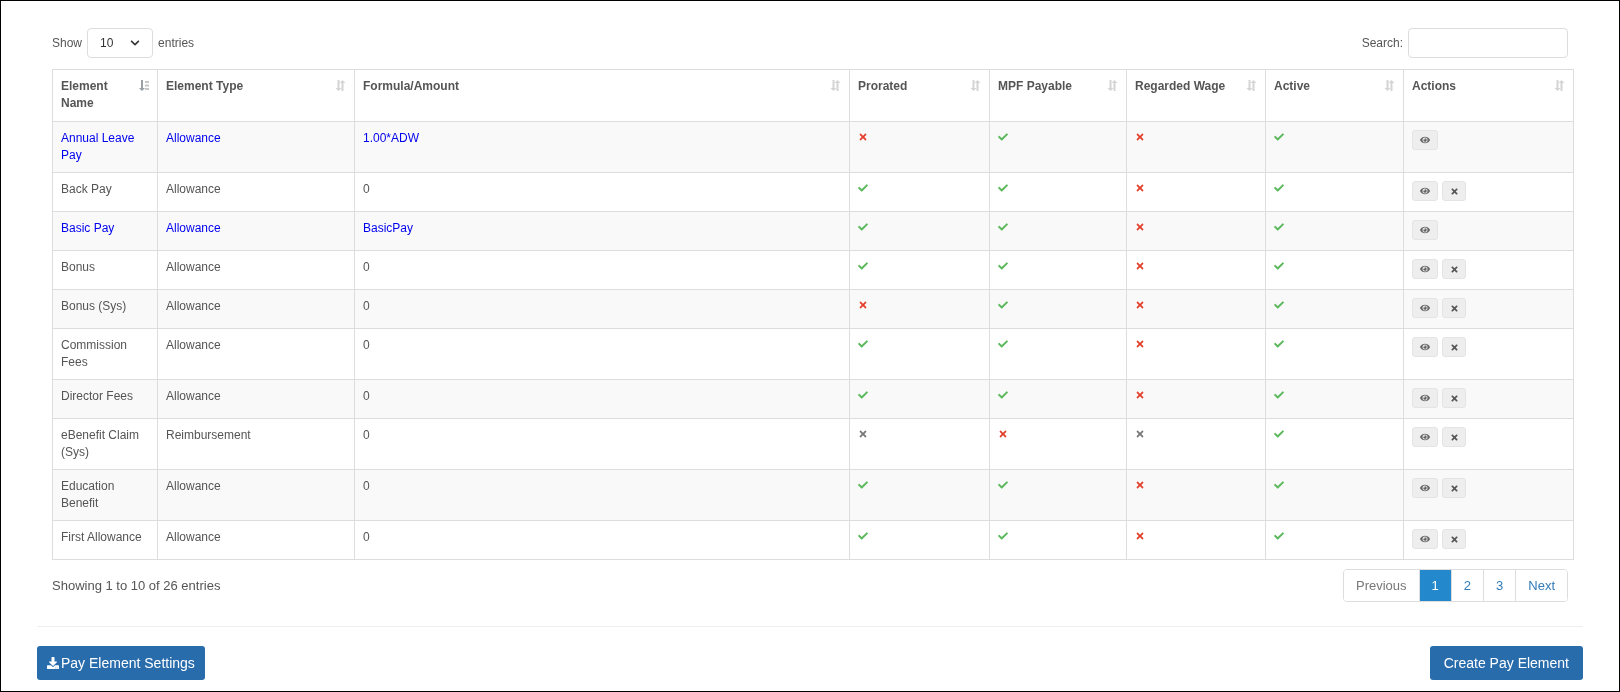 The height and width of the screenshot is (692, 1620). I want to click on column-header: Formula/Amount, so click(602, 95).